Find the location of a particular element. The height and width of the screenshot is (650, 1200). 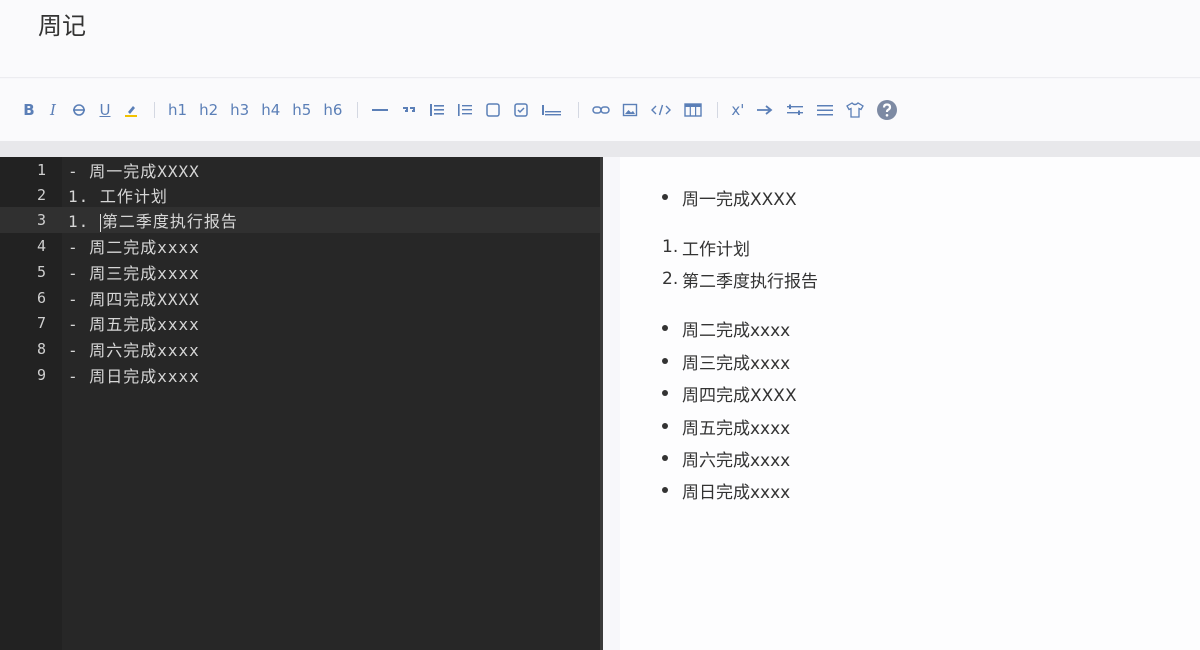

checkbox-button is located at coordinates (493, 110).